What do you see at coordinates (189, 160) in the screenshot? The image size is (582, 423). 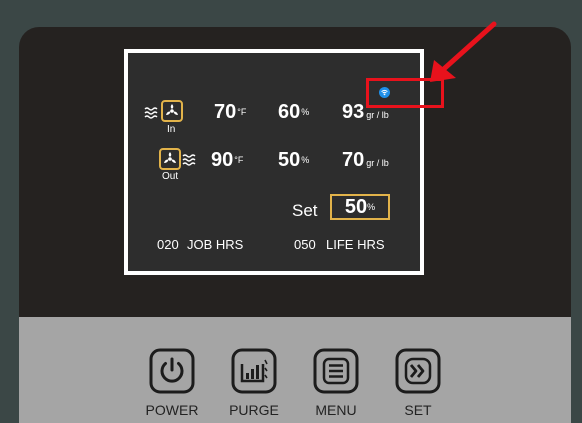 I see `airflow-out-icon` at bounding box center [189, 160].